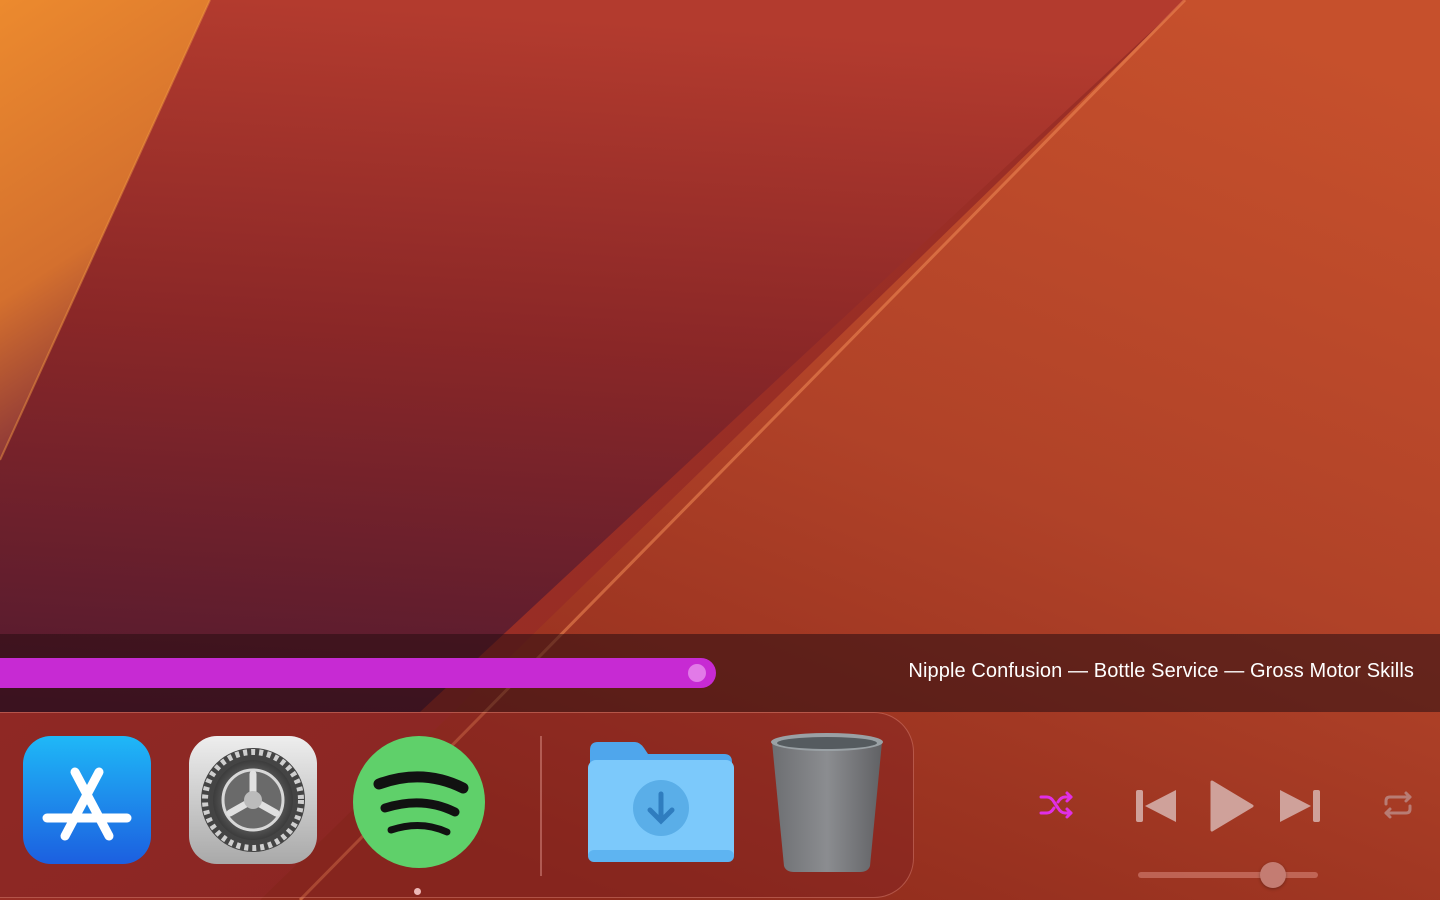 This screenshot has height=900, width=1440. What do you see at coordinates (541, 806) in the screenshot?
I see `dock-divider` at bounding box center [541, 806].